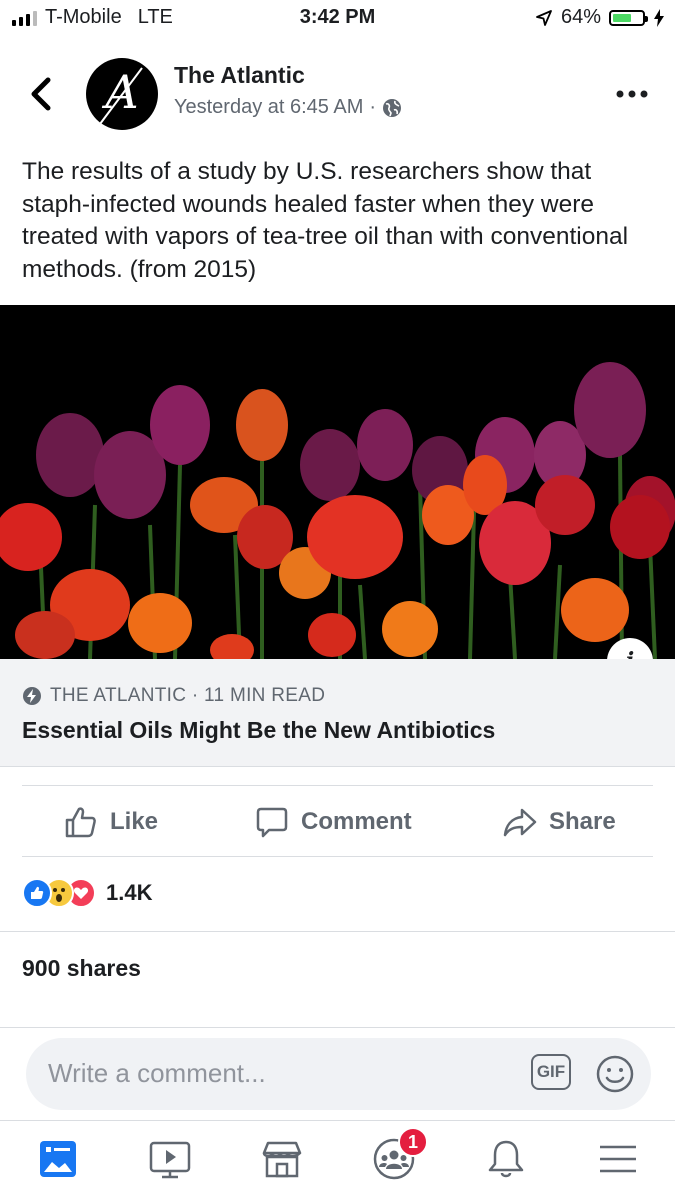 The width and height of the screenshot is (675, 1201). Describe the element at coordinates (134, 821) in the screenshot. I see `like-label: Like` at that location.